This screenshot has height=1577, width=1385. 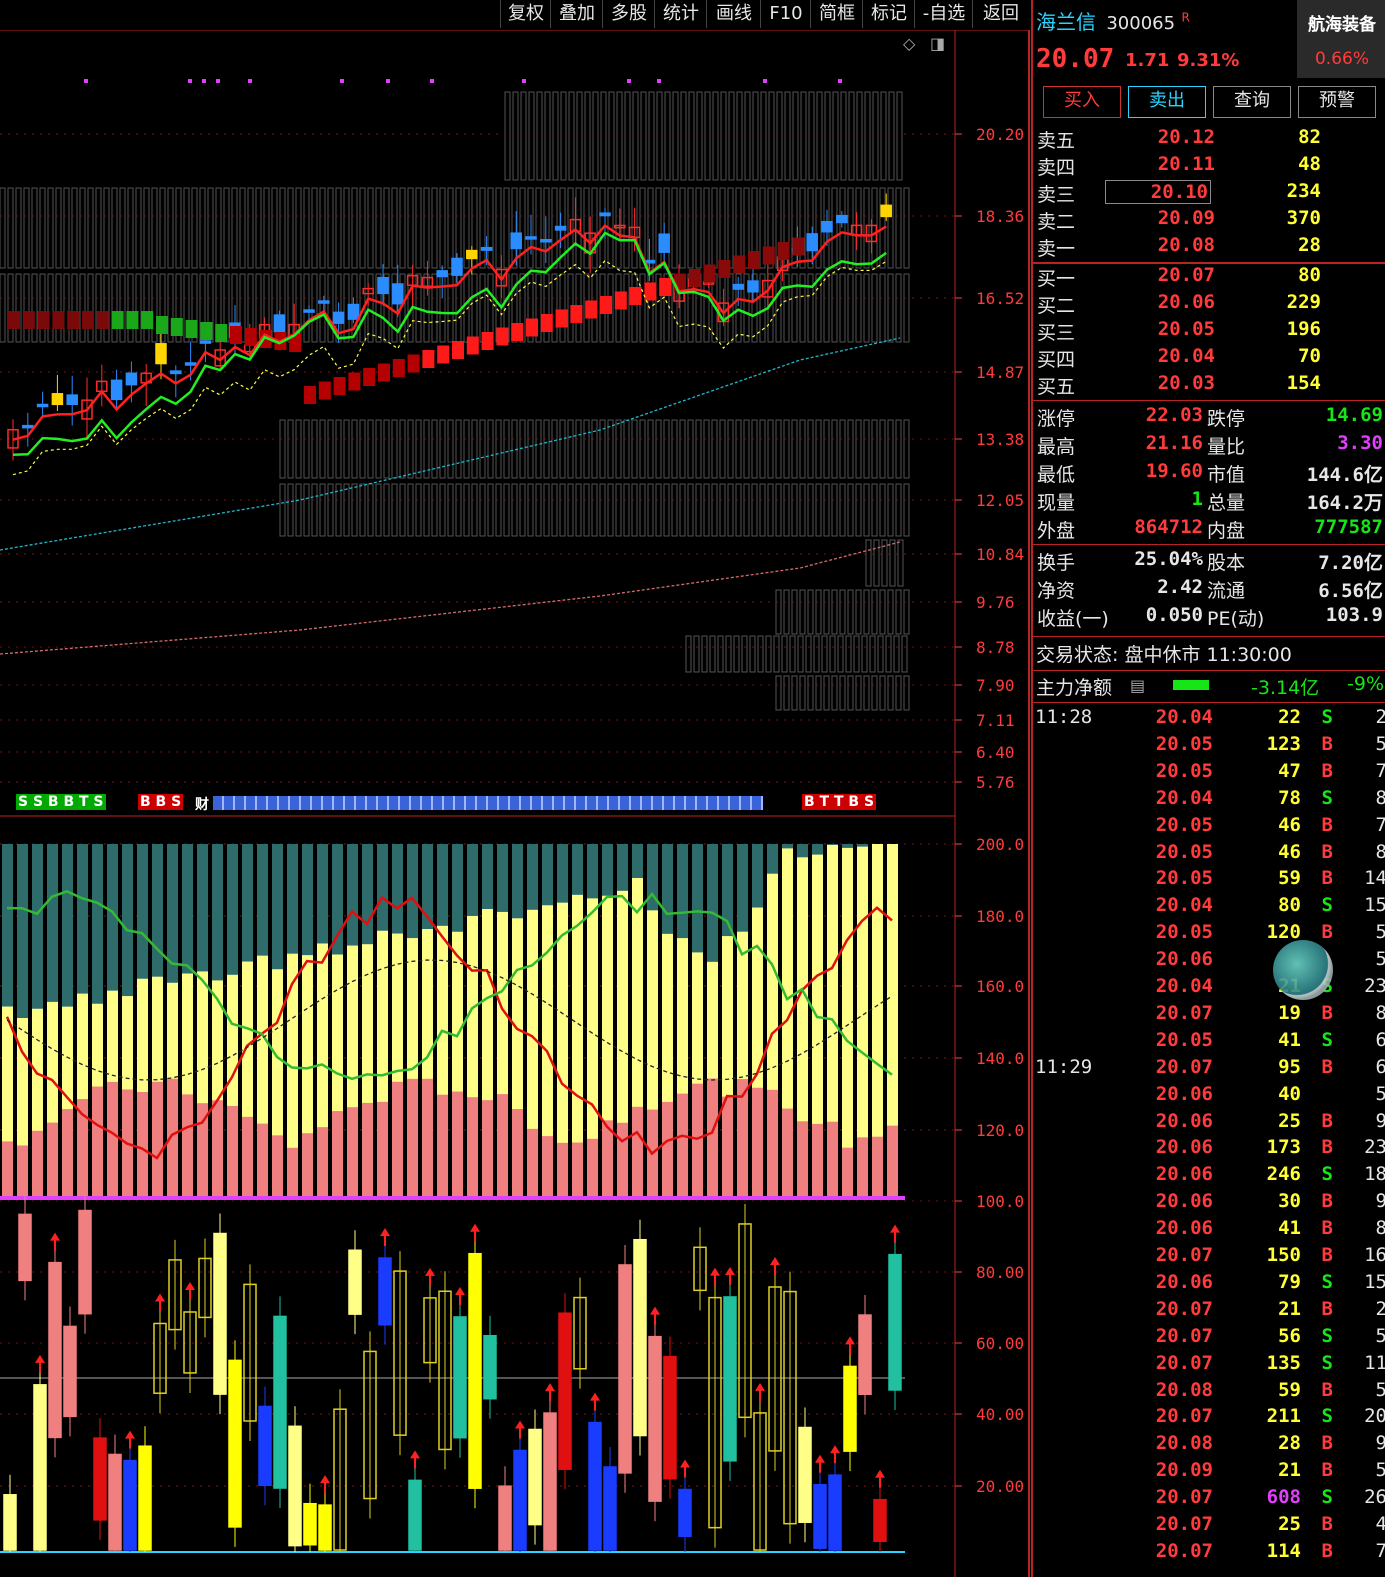 I want to click on toolbar-button-draw: 画线, so click(x=733, y=14).